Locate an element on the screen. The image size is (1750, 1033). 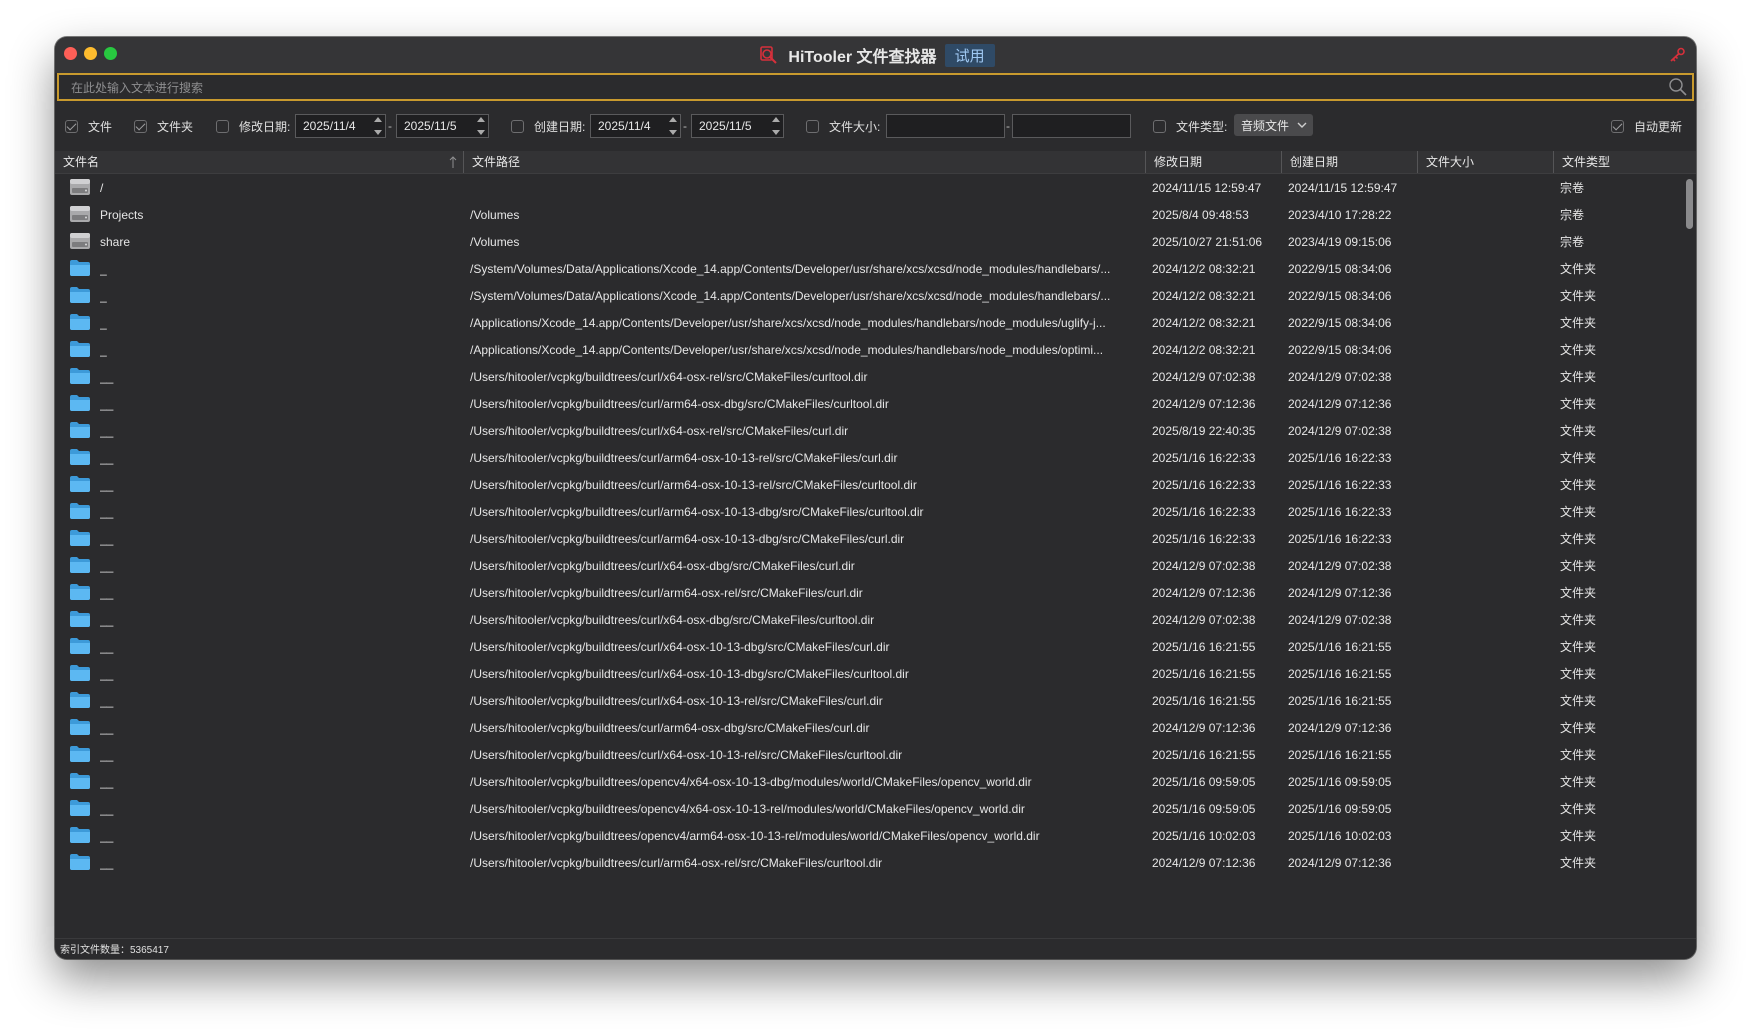
created-date-filter: 创建日期: is located at coordinates (548, 126).